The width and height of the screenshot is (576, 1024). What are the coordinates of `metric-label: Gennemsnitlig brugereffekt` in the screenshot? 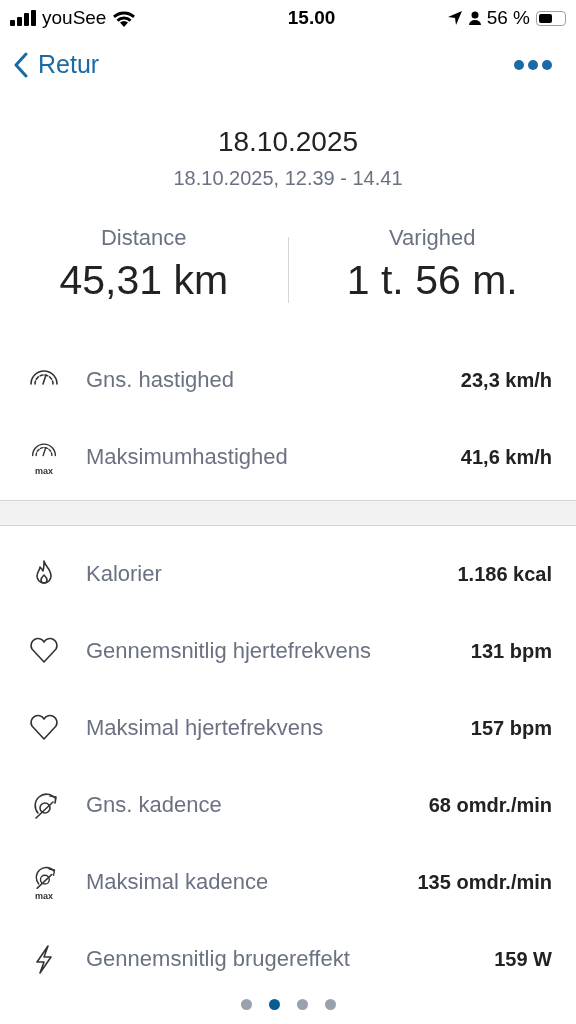 It's located at (218, 959).